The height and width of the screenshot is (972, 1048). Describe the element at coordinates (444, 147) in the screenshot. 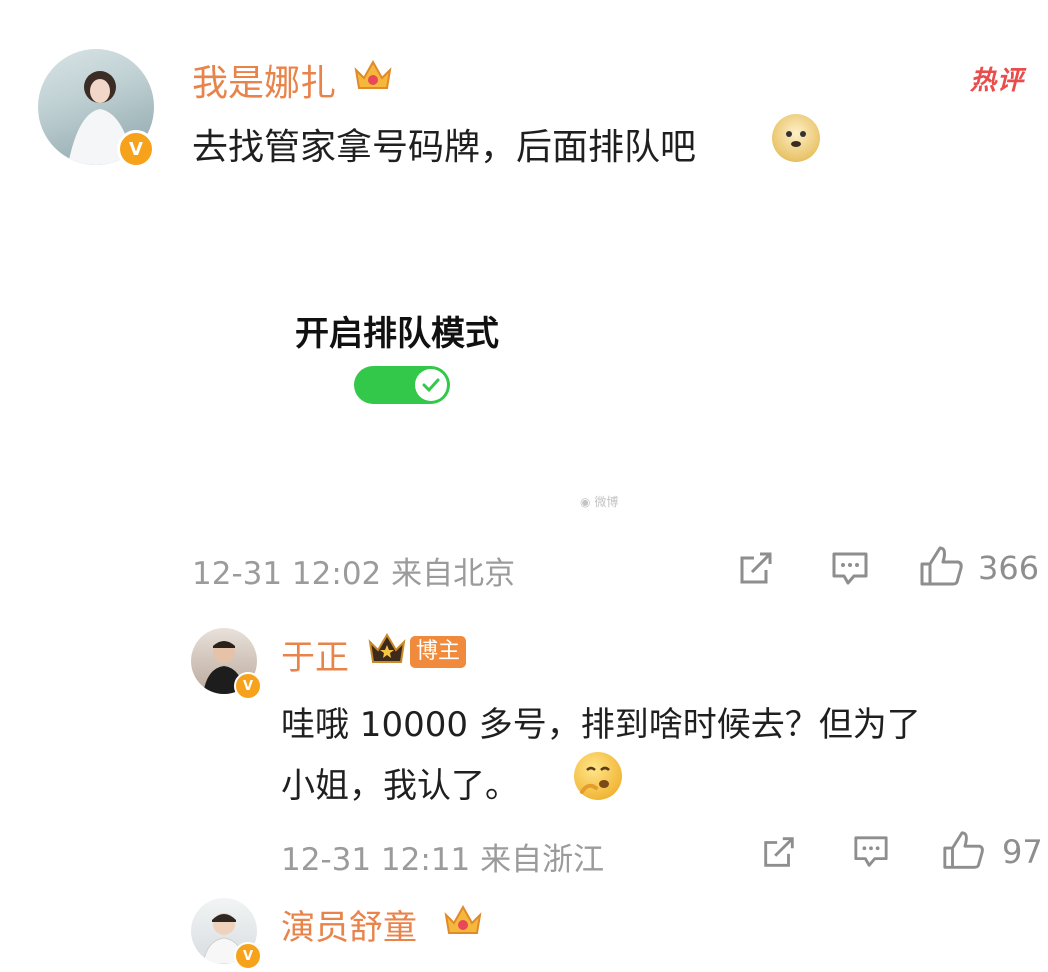

I see `comment-text: 去找管家拿号码牌，后面排队吧` at that location.